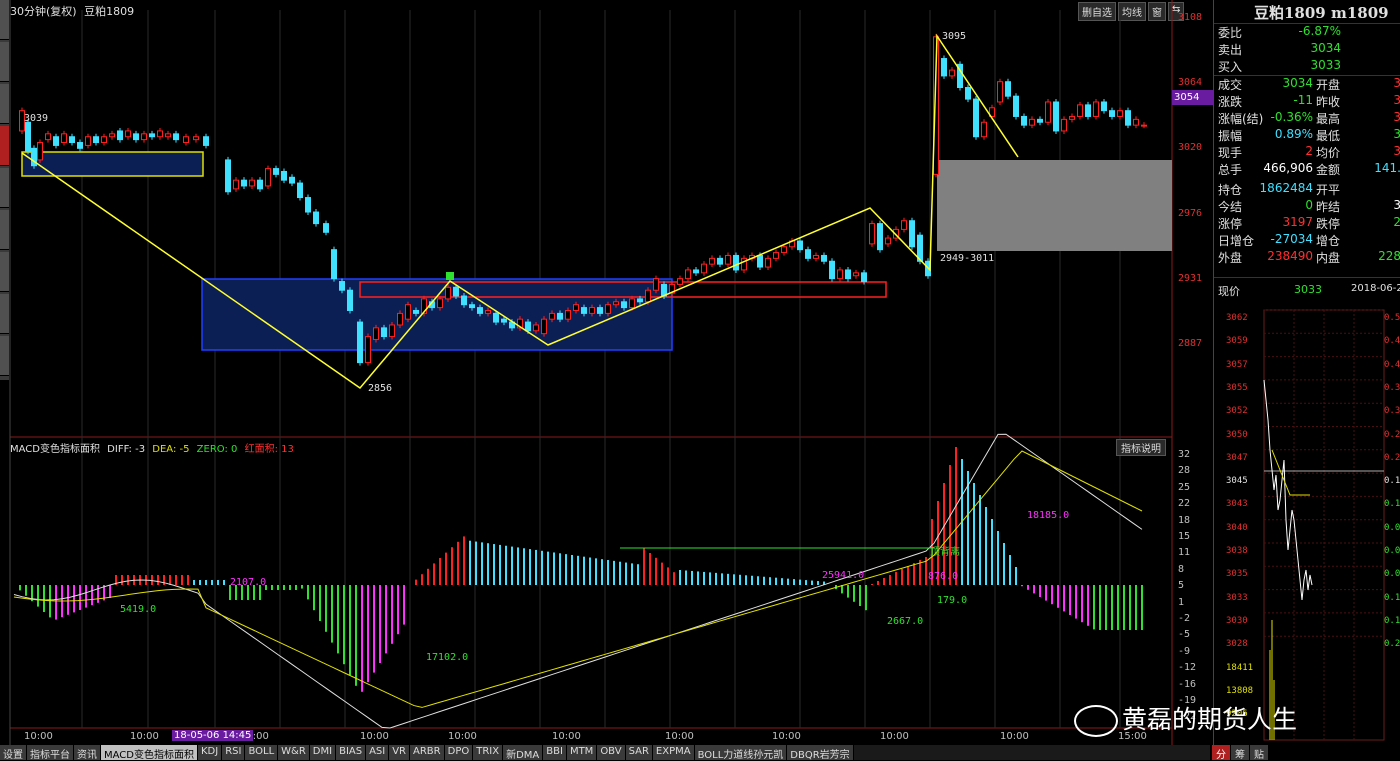  Describe the element at coordinates (1184, 635) in the screenshot. I see `macd-tick: -5` at that location.